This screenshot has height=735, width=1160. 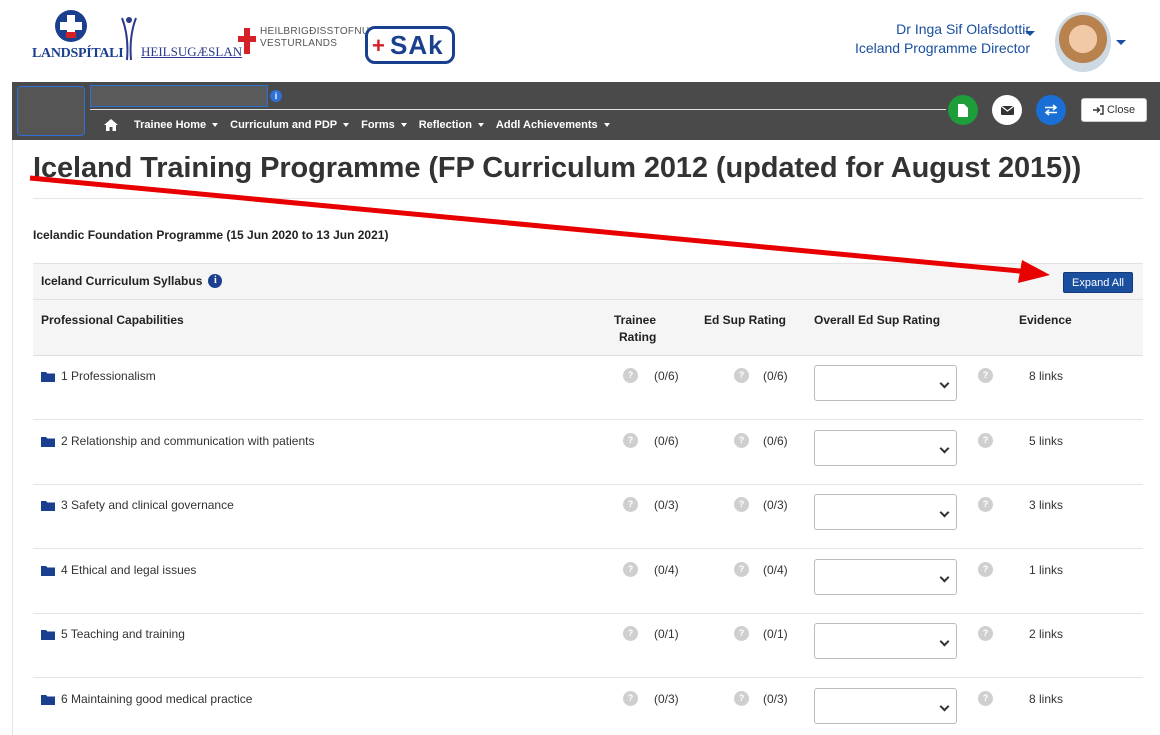 What do you see at coordinates (179, 96) in the screenshot?
I see `trainee-name-field` at bounding box center [179, 96].